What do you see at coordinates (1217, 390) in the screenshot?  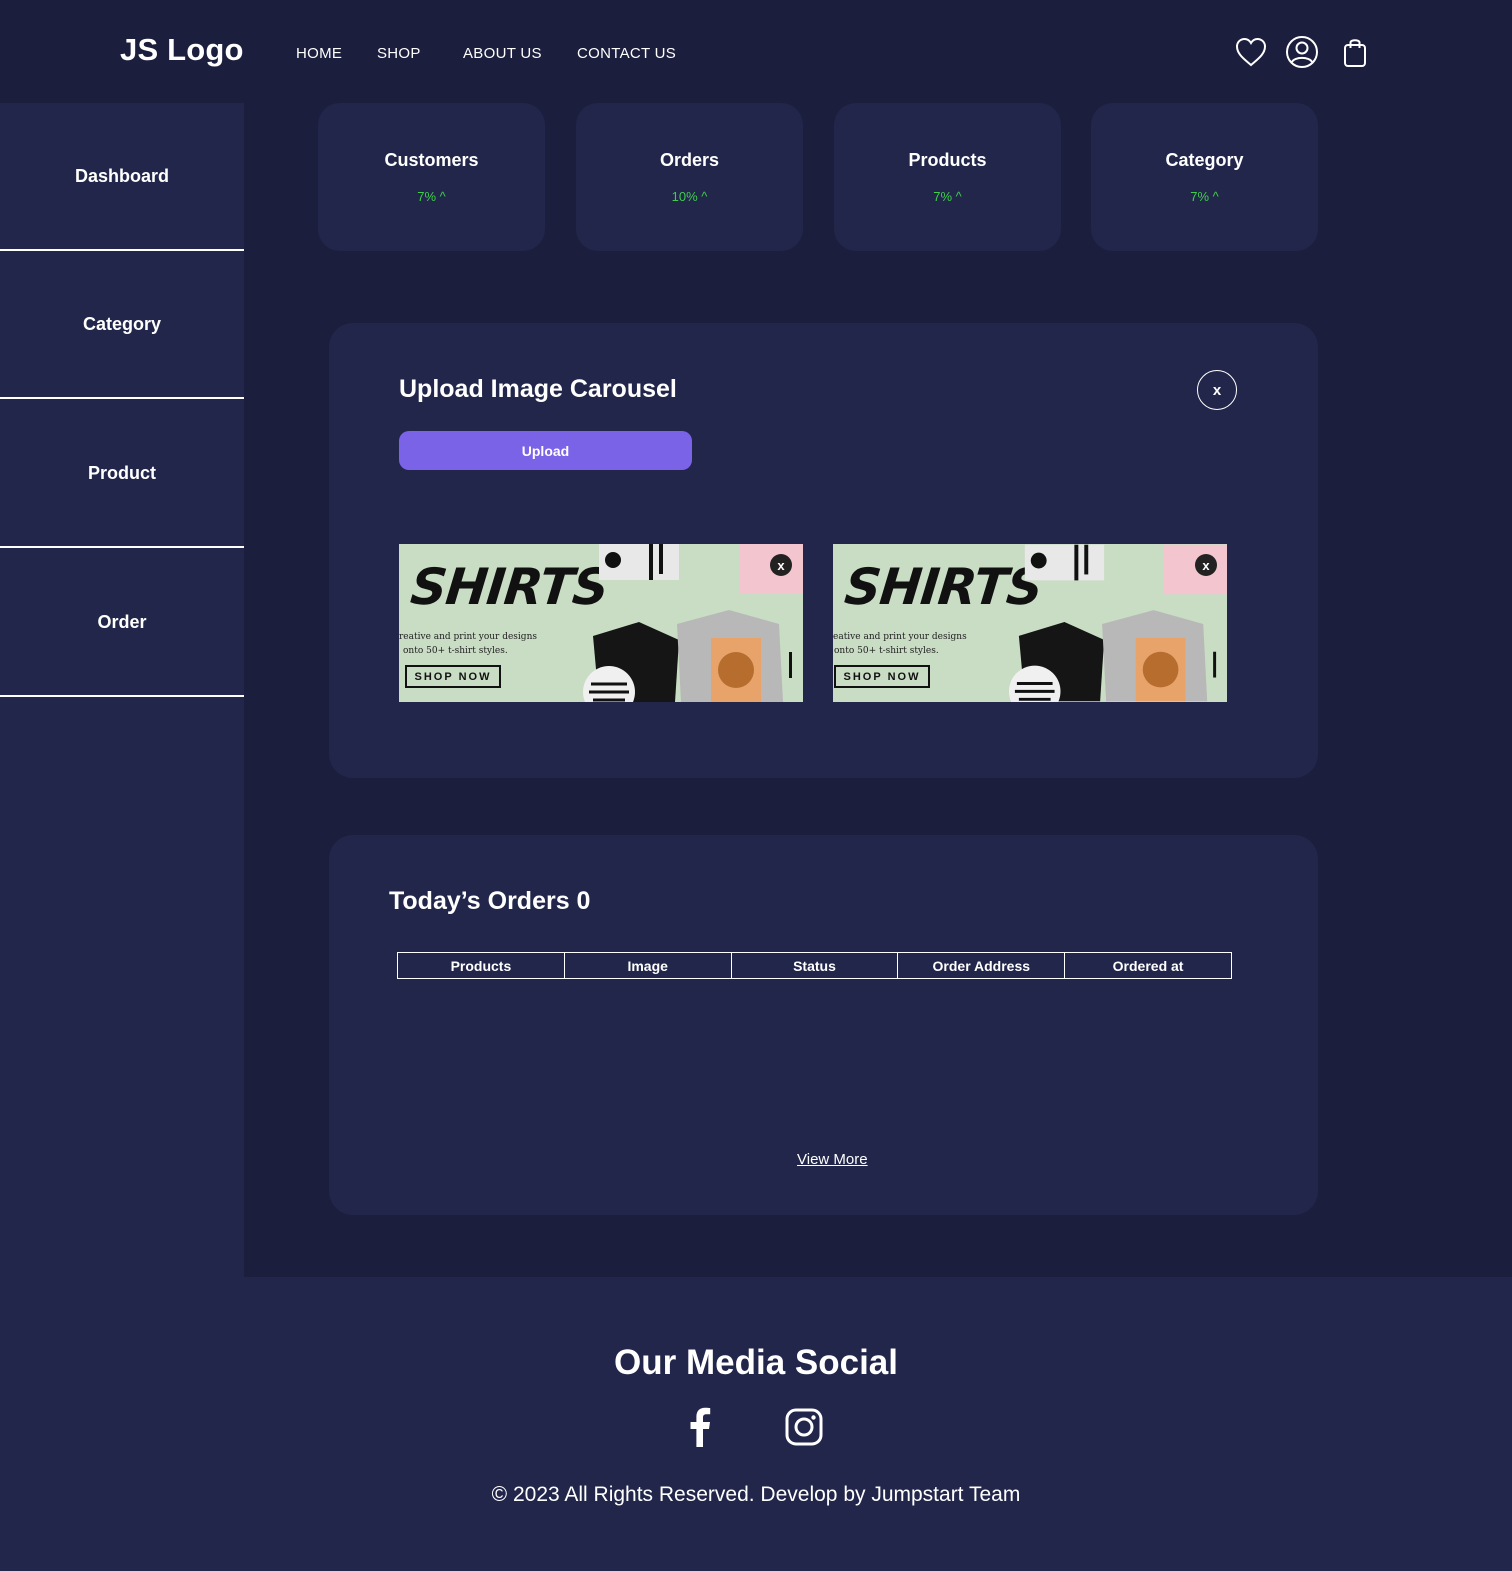 I see `close-panel-button: x` at bounding box center [1217, 390].